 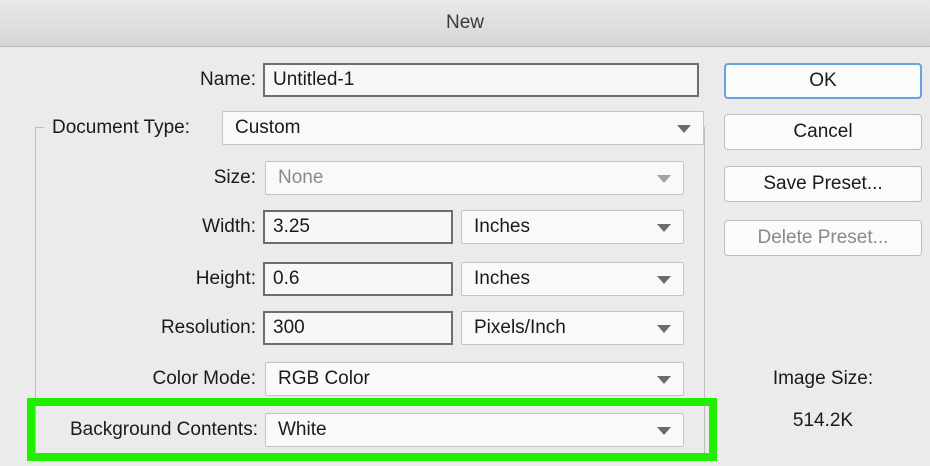 I want to click on height-label: Height:, so click(x=225, y=278).